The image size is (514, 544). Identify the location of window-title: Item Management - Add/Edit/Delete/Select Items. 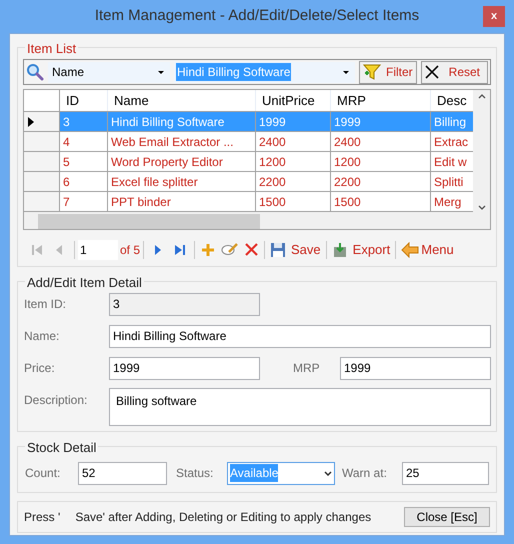
(257, 16).